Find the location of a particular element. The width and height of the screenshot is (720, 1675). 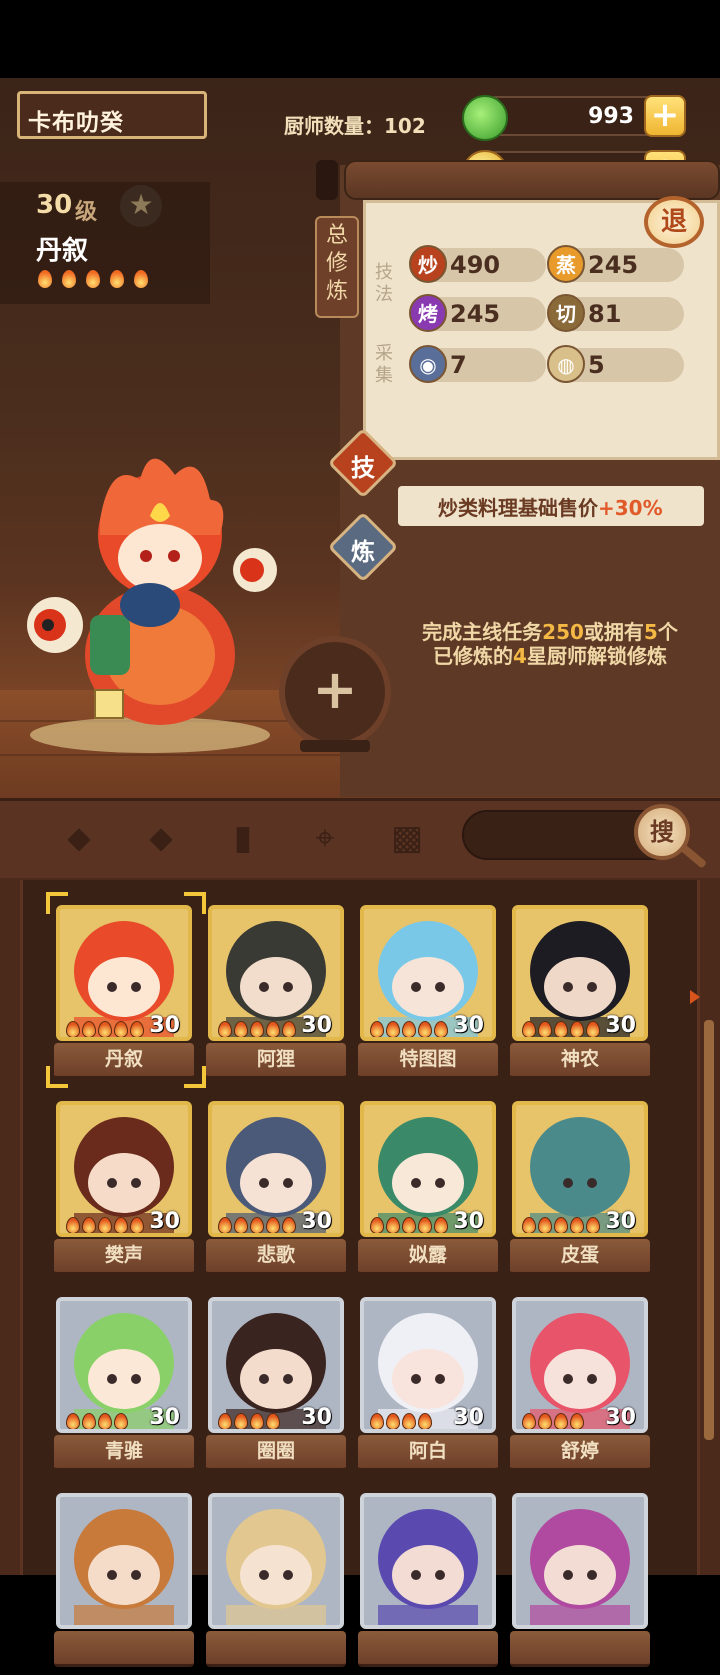

chef-card: 30 樊声 is located at coordinates (125, 1192).